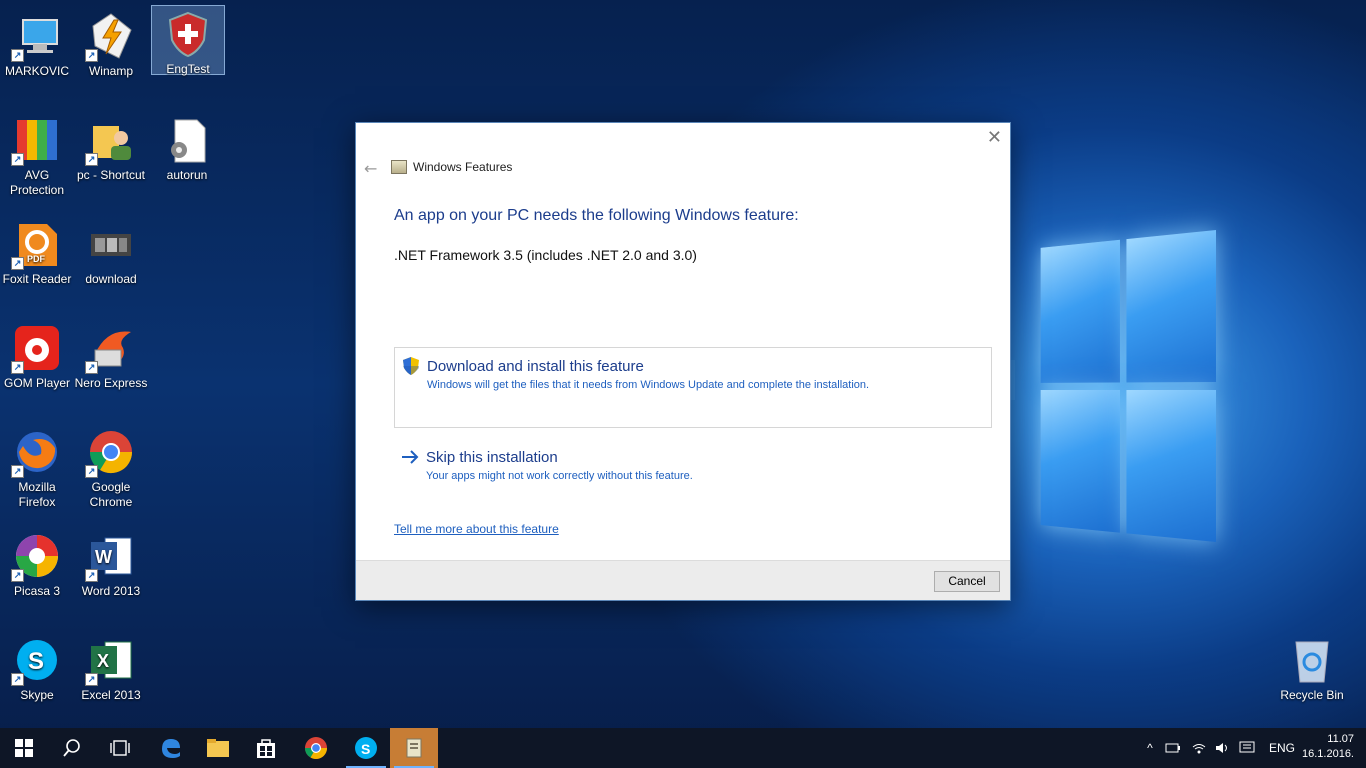 Image resolution: width=1366 pixels, height=768 pixels. Describe the element at coordinates (111, 279) in the screenshot. I see `desktop-icon-label: download` at that location.